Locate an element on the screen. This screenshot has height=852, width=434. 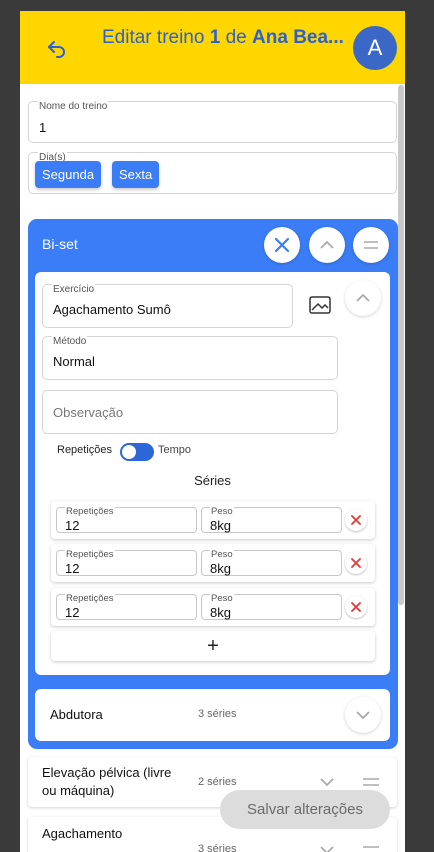
drag-handle-button is located at coordinates (371, 245).